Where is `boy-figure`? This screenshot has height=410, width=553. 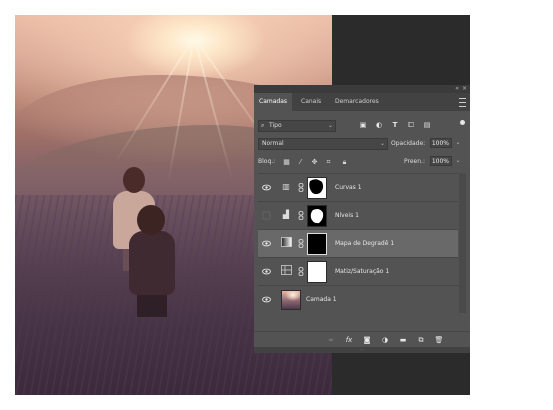 boy-figure is located at coordinates (152, 261).